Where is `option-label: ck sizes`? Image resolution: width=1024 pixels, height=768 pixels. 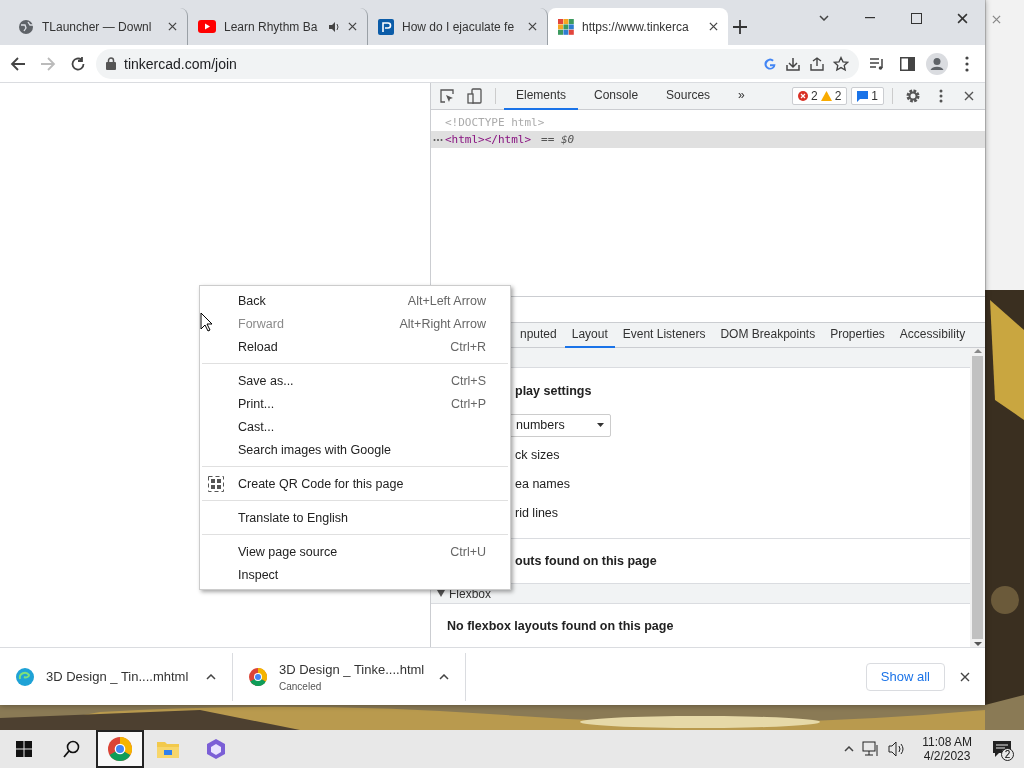
option-label: ck sizes is located at coordinates (538, 456).